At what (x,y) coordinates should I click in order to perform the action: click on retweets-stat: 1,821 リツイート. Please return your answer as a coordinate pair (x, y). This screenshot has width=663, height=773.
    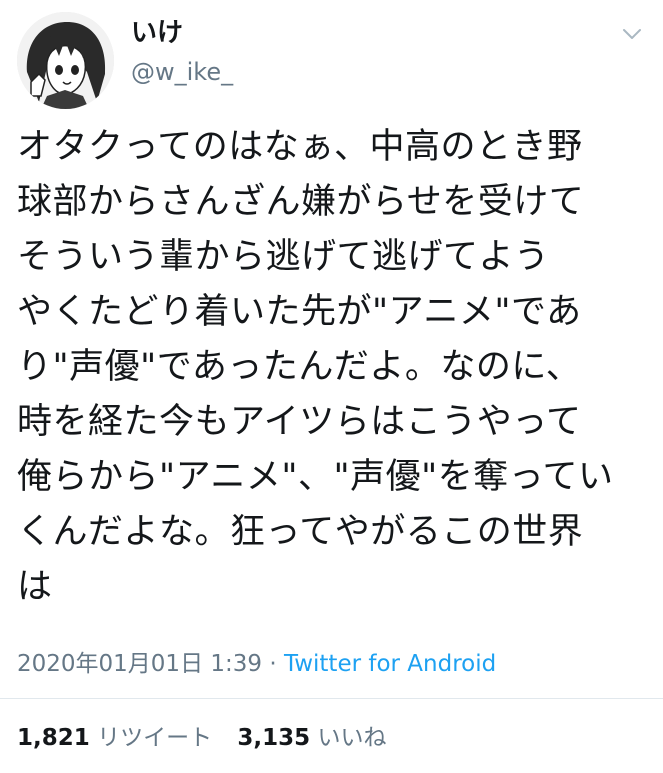
    Looking at the image, I should click on (114, 738).